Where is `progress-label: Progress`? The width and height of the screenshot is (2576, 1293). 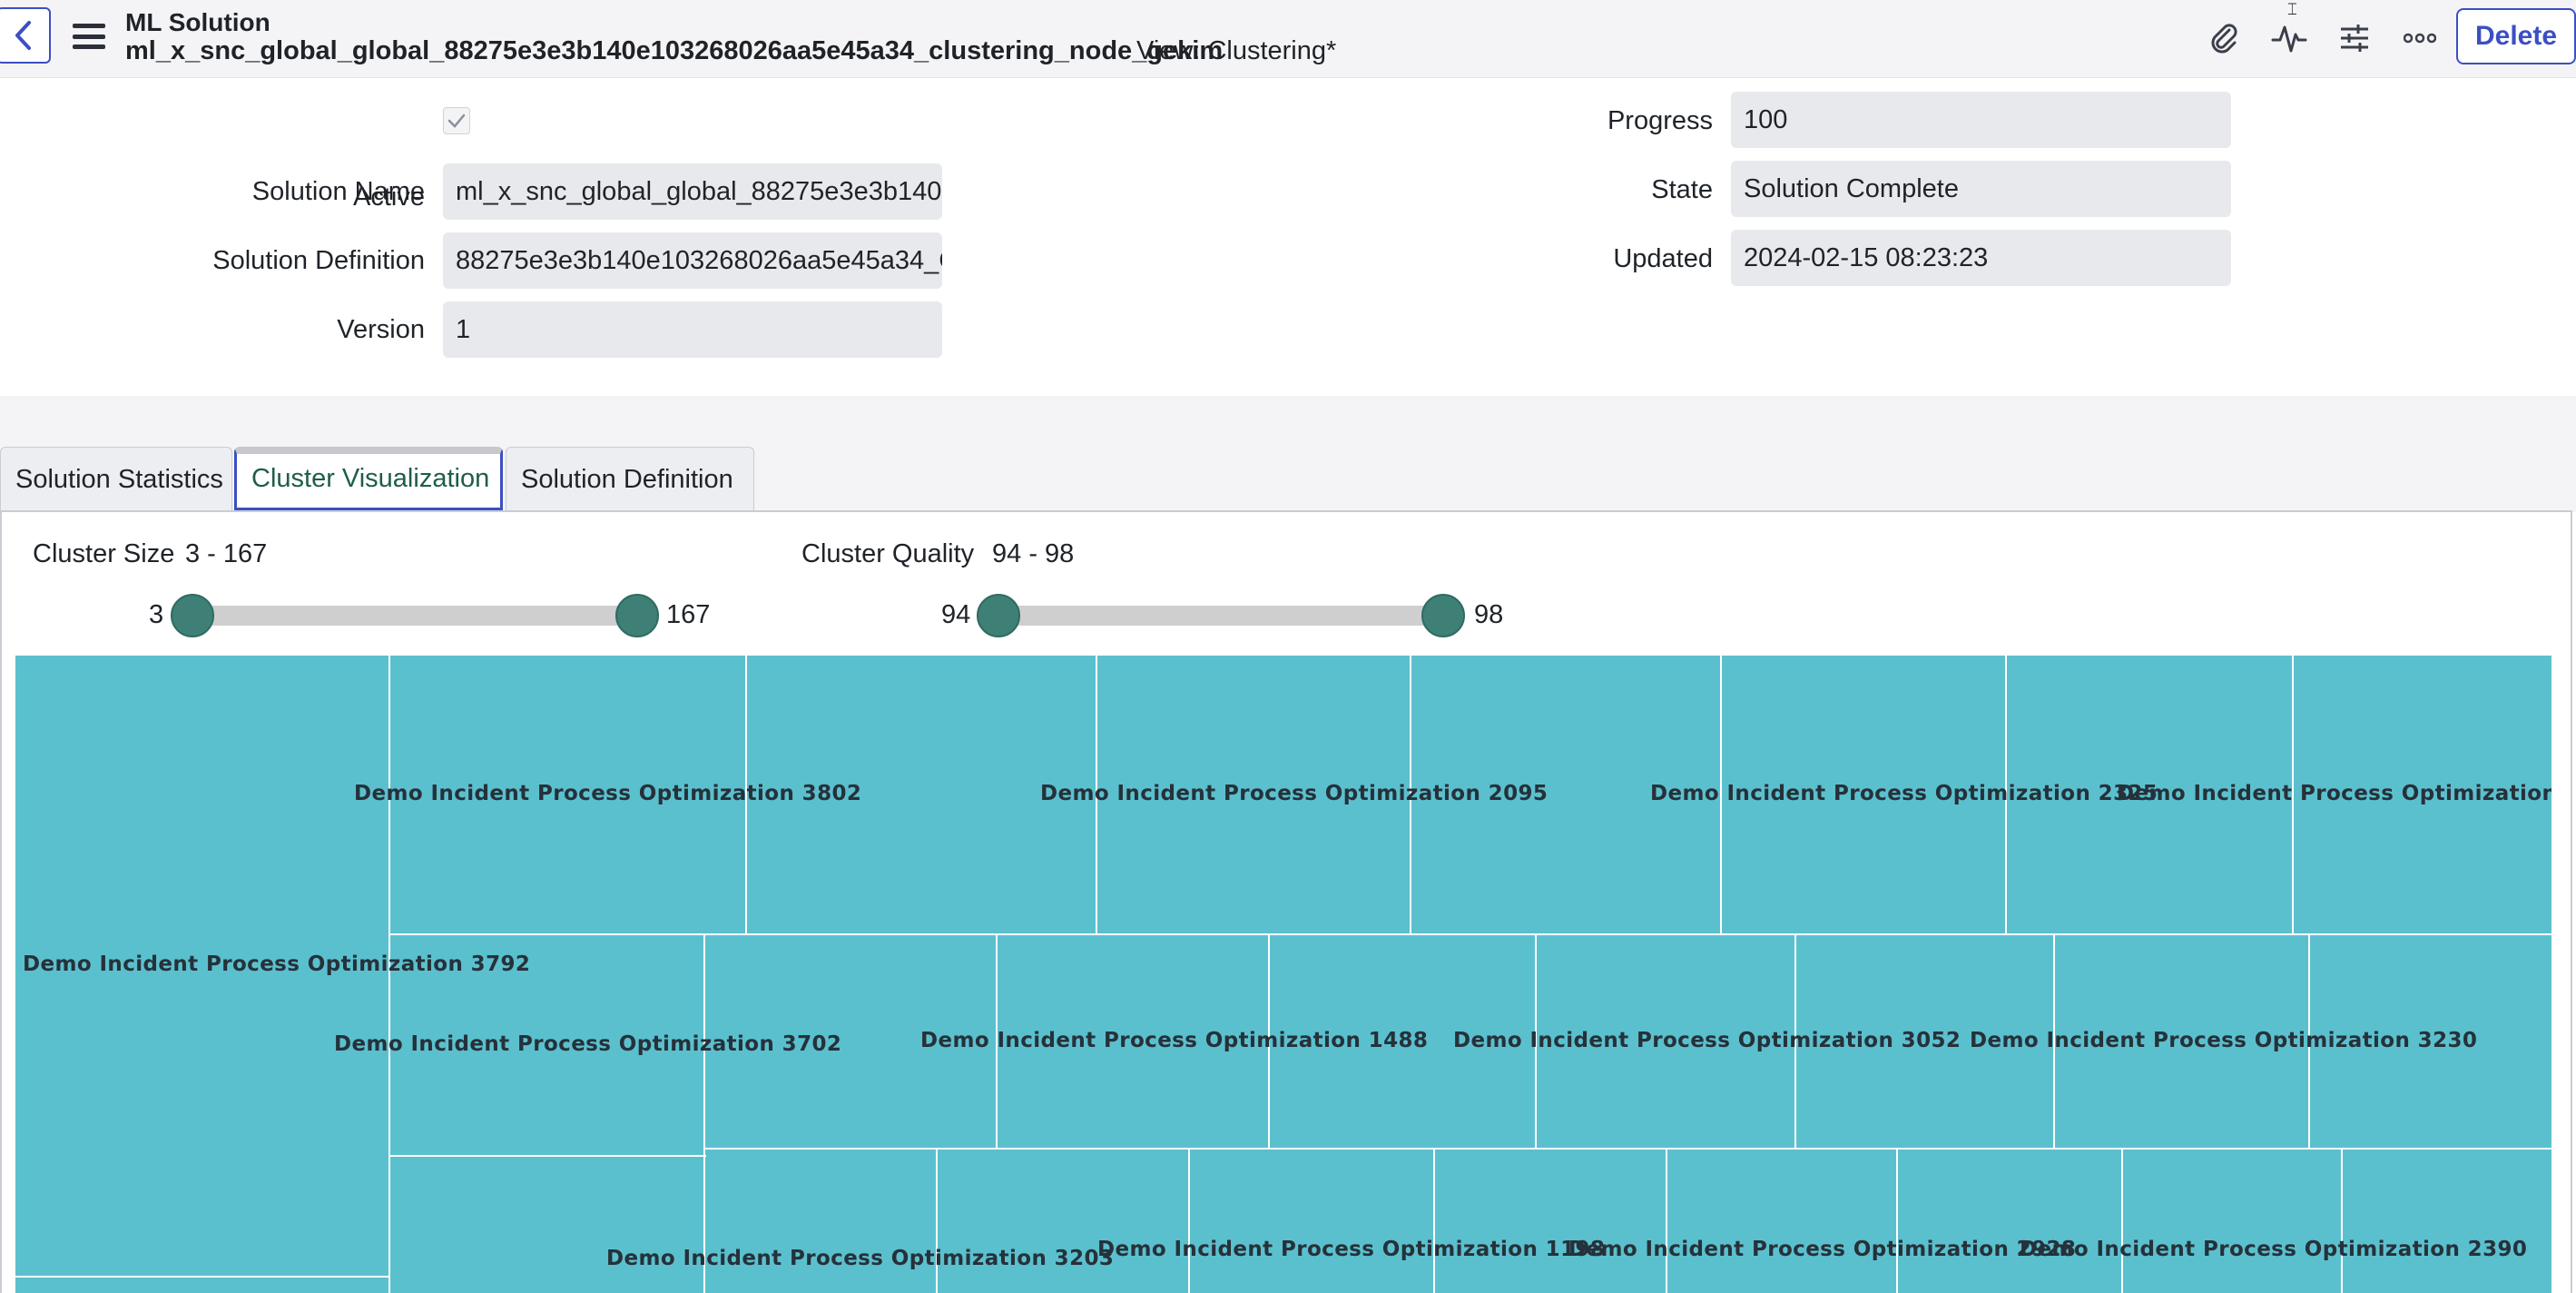
progress-label: Progress is located at coordinates (1660, 121).